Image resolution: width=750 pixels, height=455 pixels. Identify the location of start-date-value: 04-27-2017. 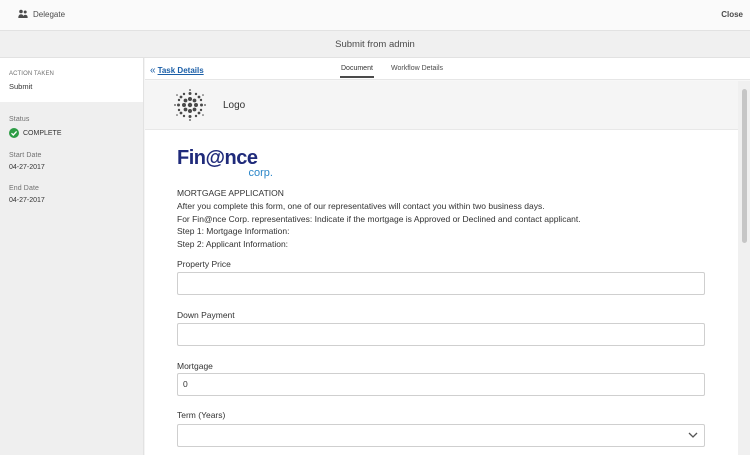
(27, 167).